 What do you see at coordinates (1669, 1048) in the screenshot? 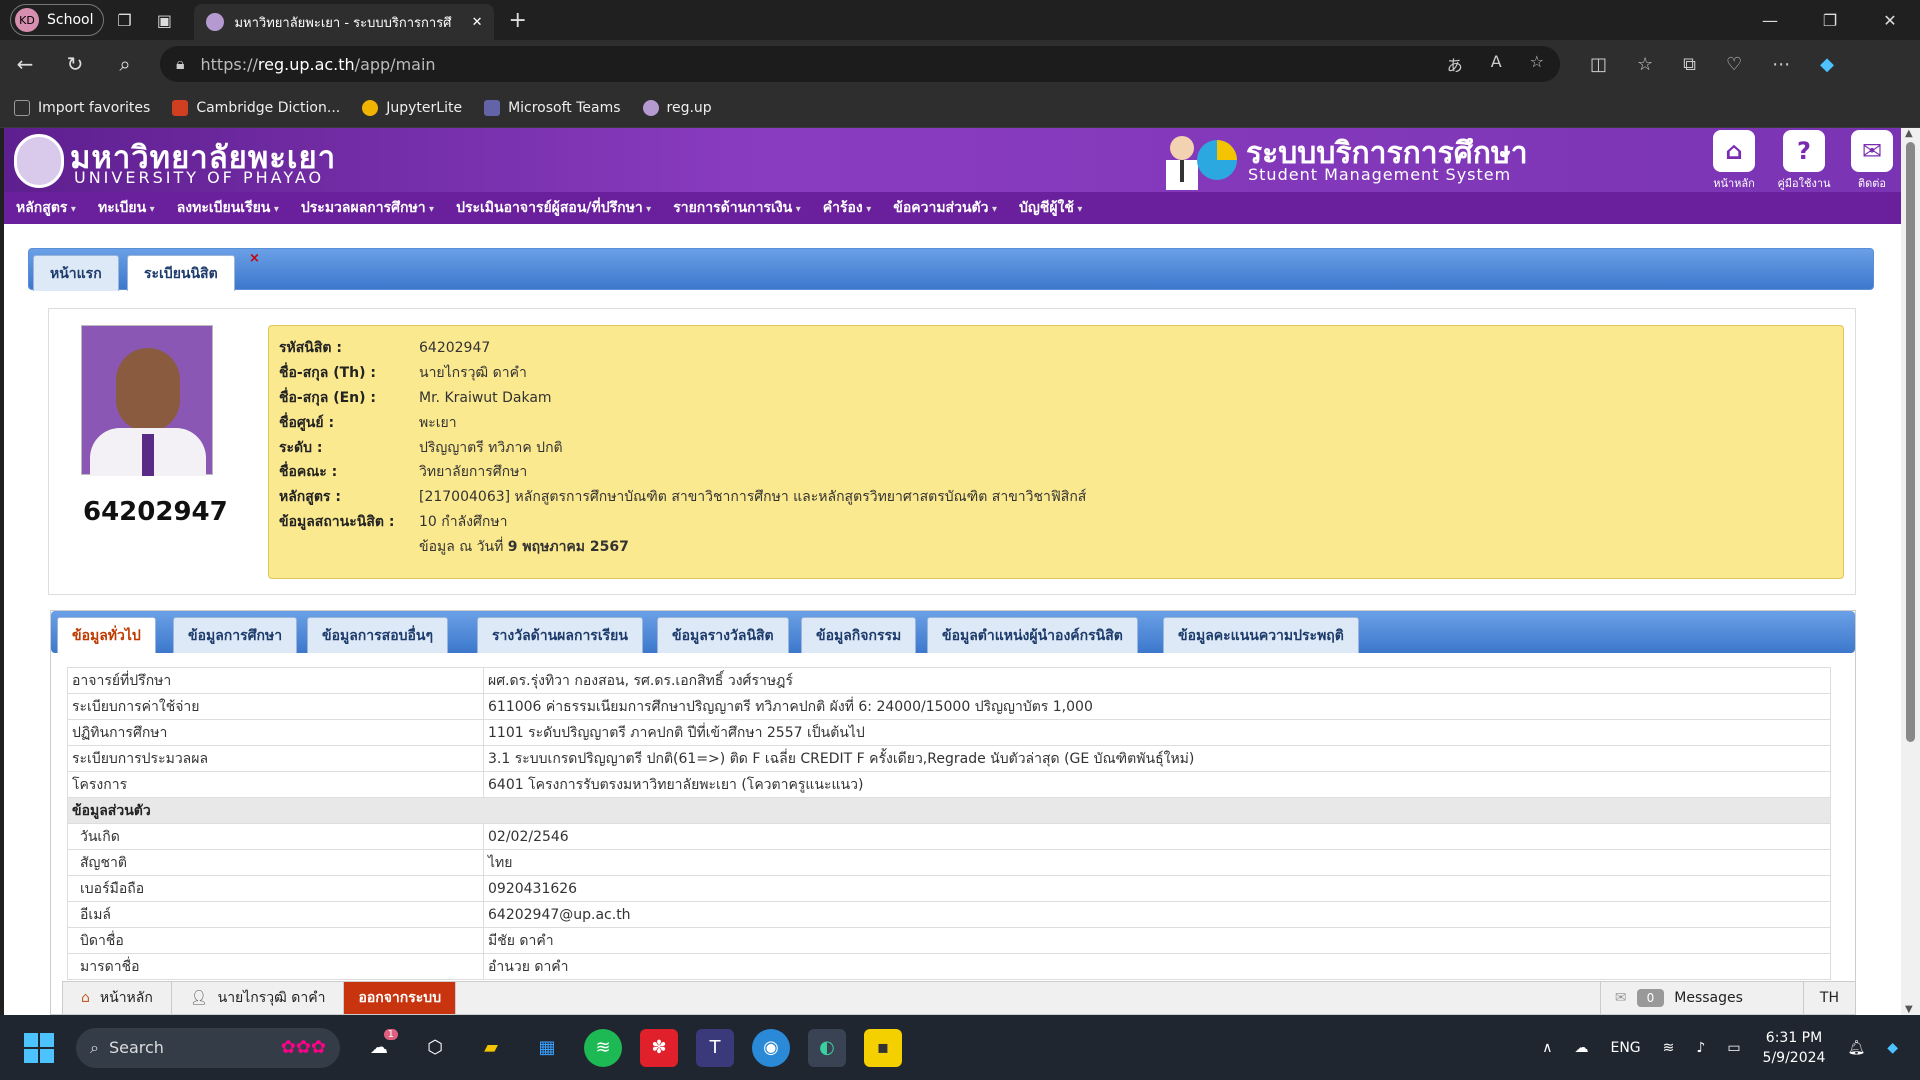
I see `wifi-icon: ≋` at bounding box center [1669, 1048].